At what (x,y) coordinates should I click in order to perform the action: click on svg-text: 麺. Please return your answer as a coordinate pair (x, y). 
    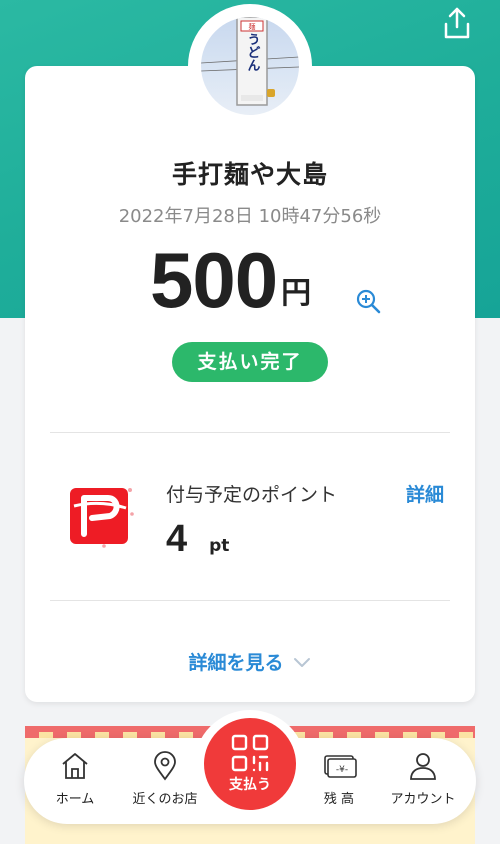
    Looking at the image, I should click on (252, 26).